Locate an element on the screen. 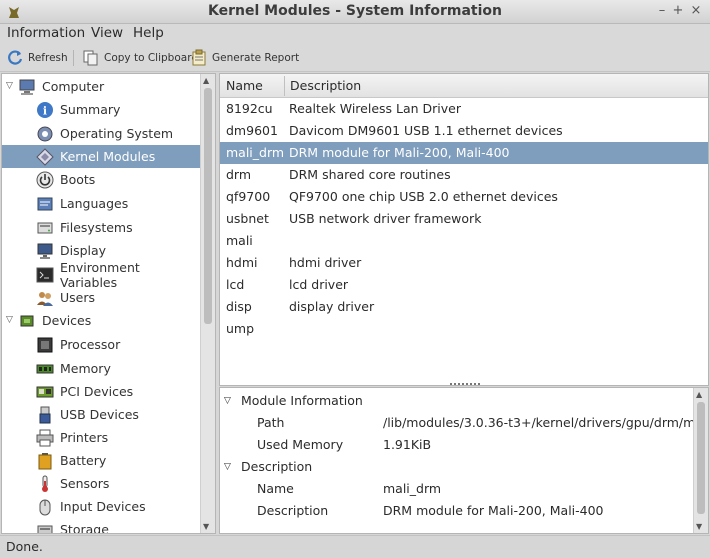  status-bar: Done. is located at coordinates (355, 546).